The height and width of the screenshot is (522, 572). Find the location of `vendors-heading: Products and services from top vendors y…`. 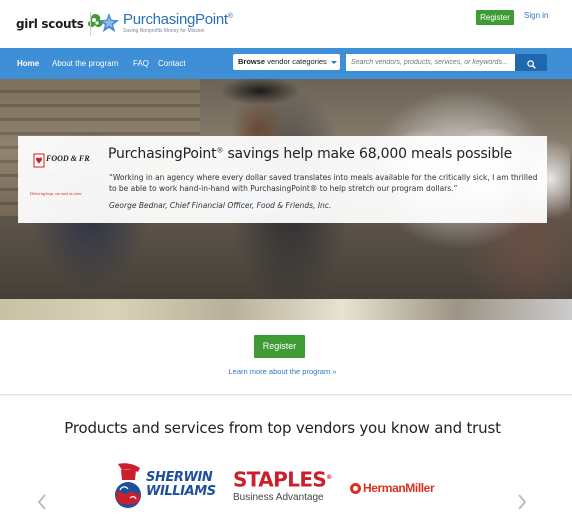

vendors-heading: Products and services from top vendors y… is located at coordinates (282, 428).